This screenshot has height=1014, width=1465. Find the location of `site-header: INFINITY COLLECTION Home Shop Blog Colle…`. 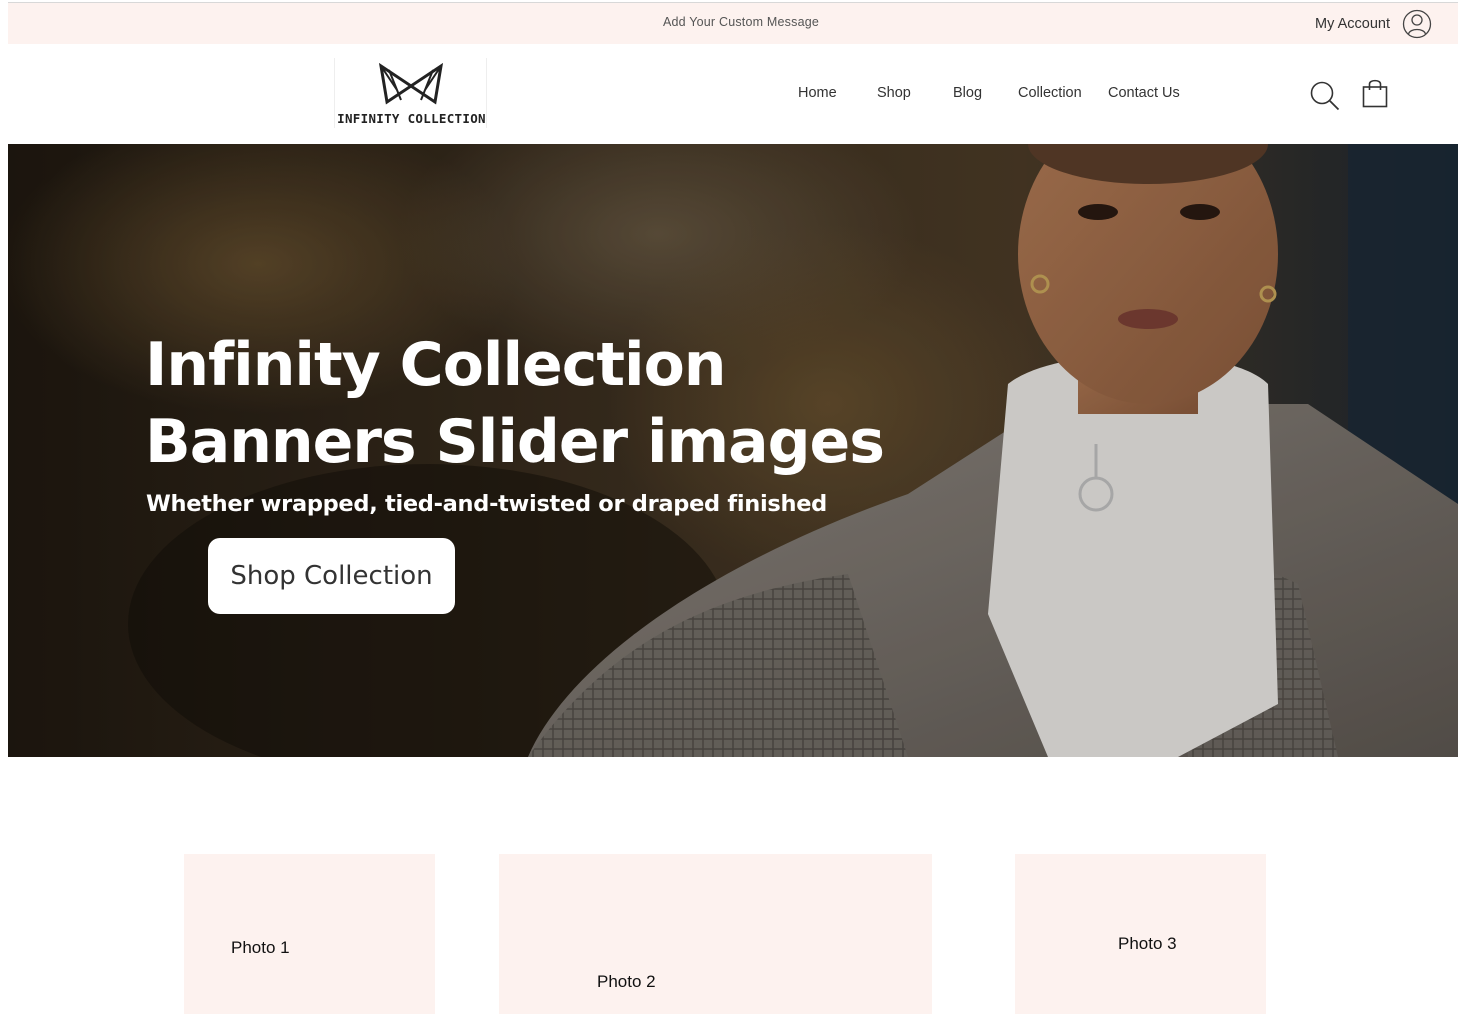

site-header: INFINITY COLLECTION Home Shop Blog Colle… is located at coordinates (733, 94).